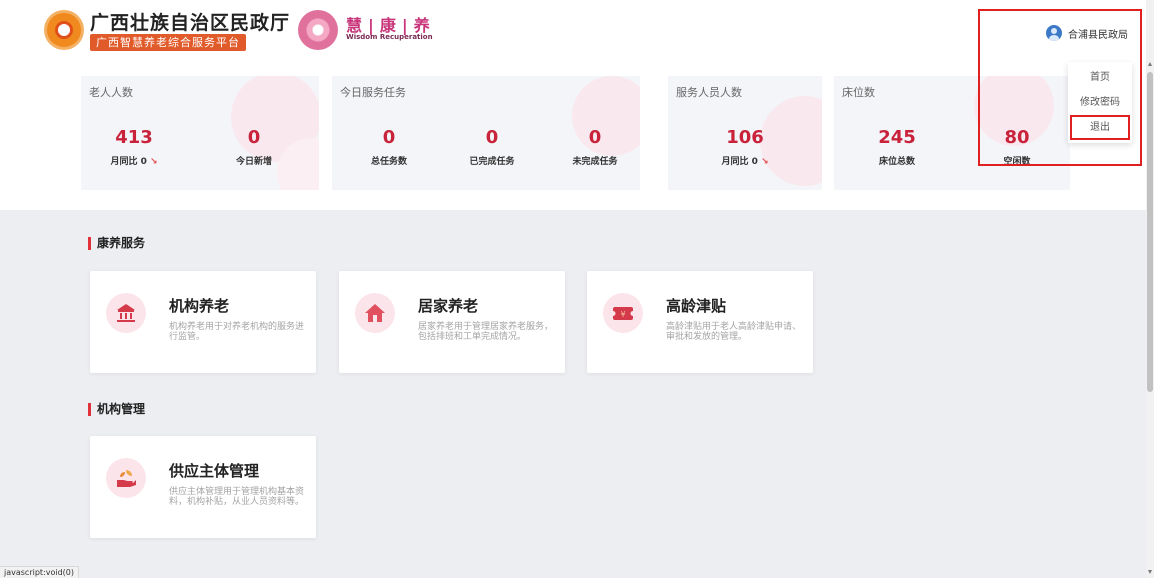 The height and width of the screenshot is (578, 1154). Describe the element at coordinates (897, 137) in the screenshot. I see `metric-value: 245` at that location.